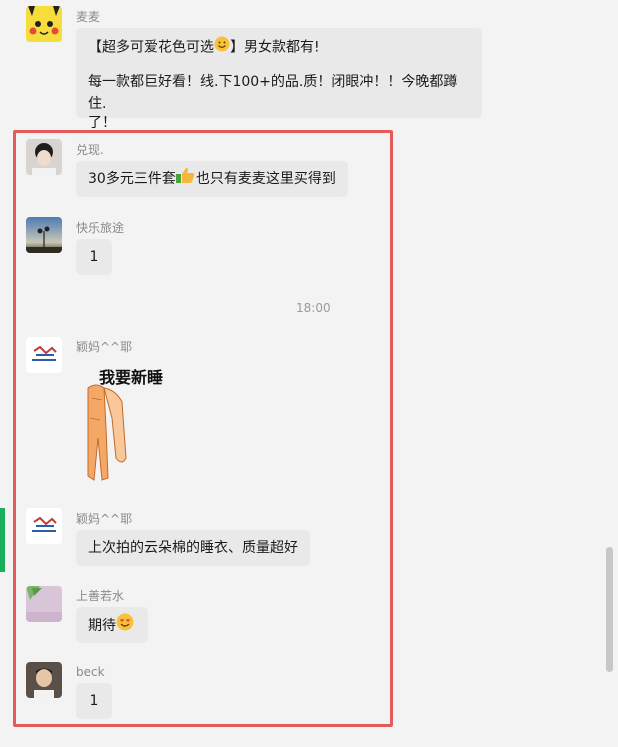 The image size is (618, 747). I want to click on message-bubble: 期待, so click(112, 625).